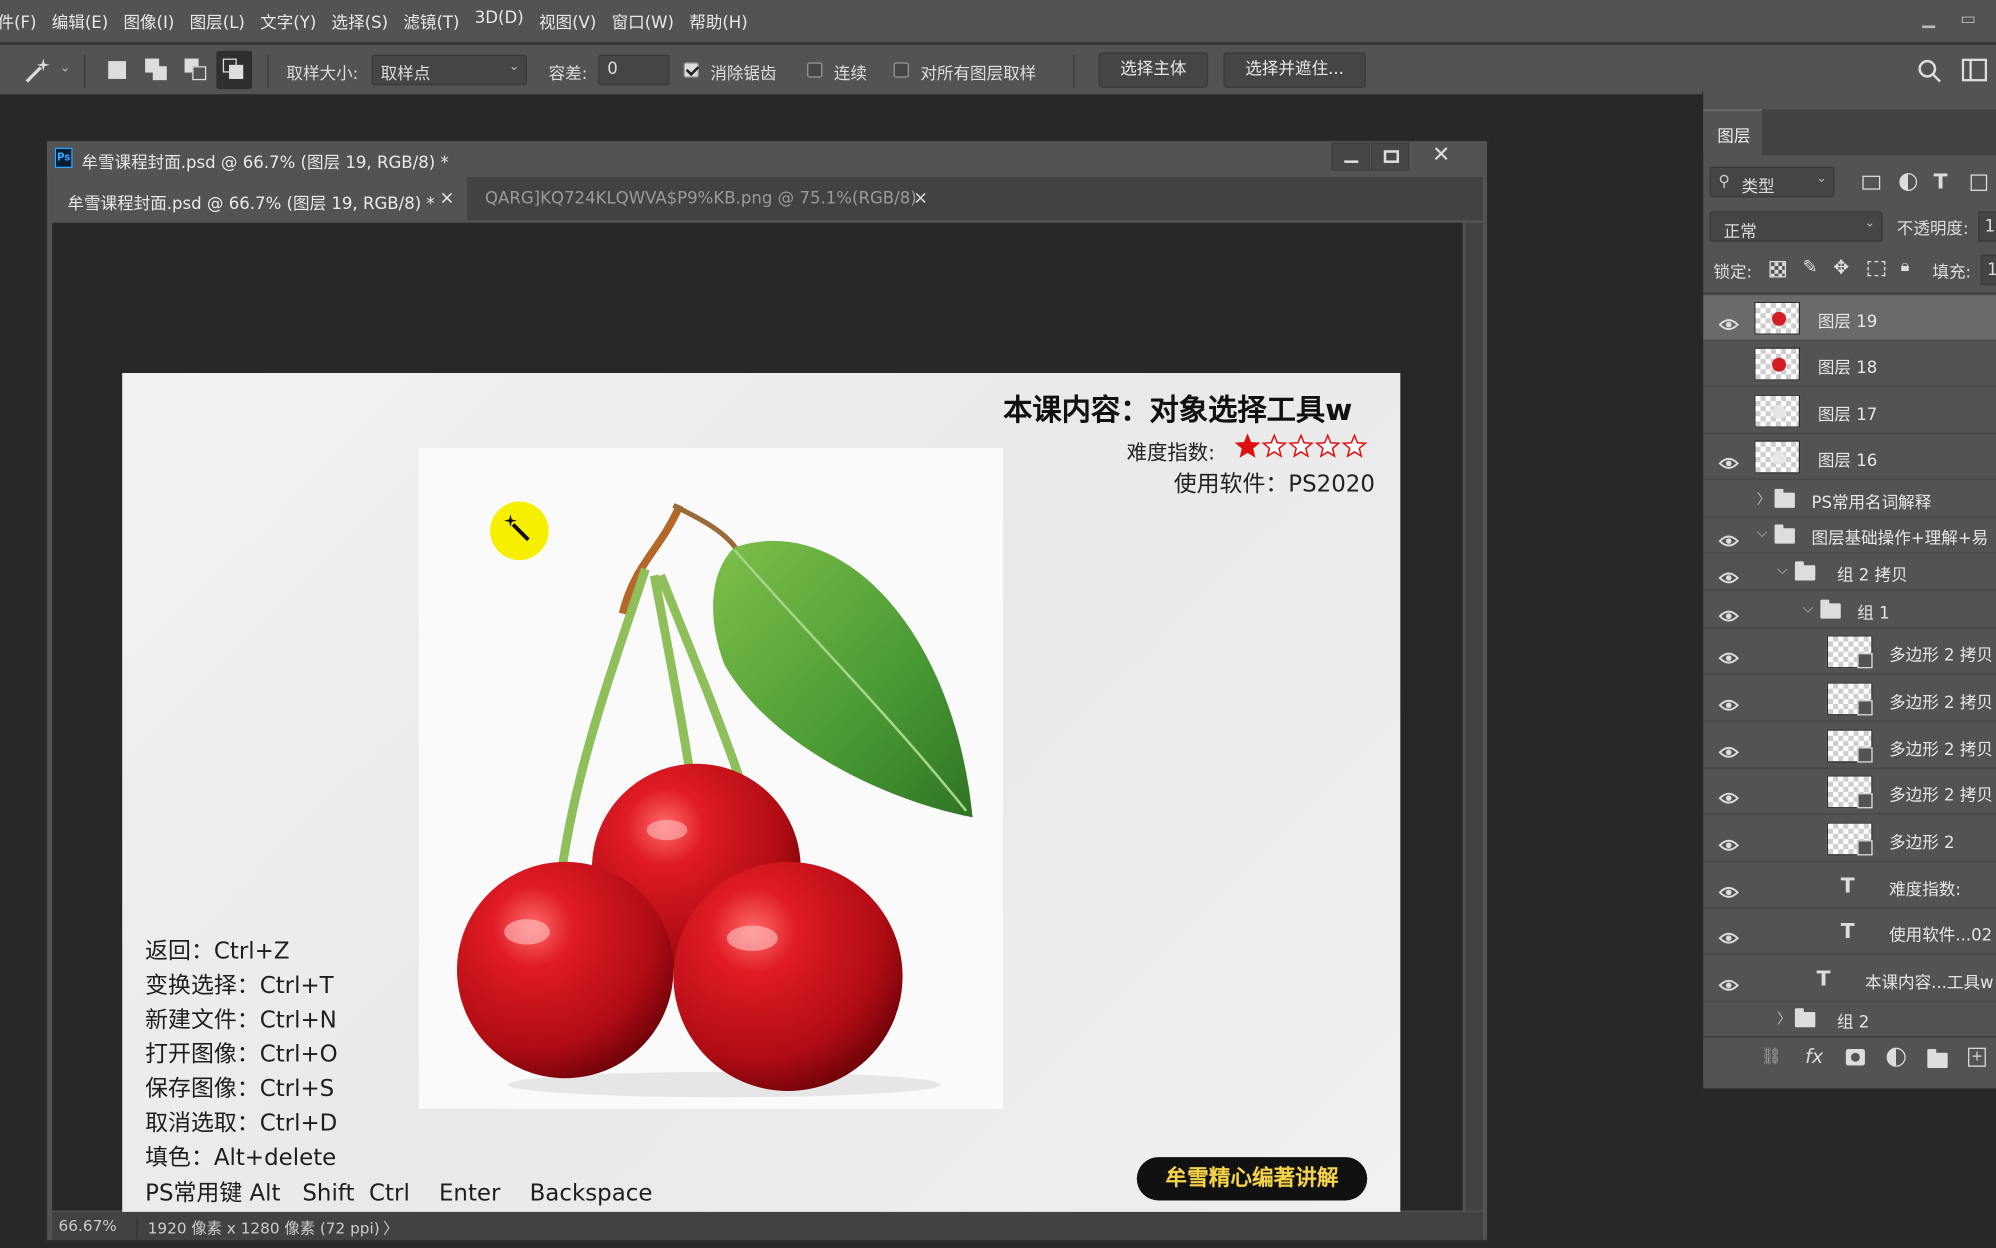  What do you see at coordinates (1796, 226) in the screenshot?
I see `blend-mode-select: 正常 ⌄` at bounding box center [1796, 226].